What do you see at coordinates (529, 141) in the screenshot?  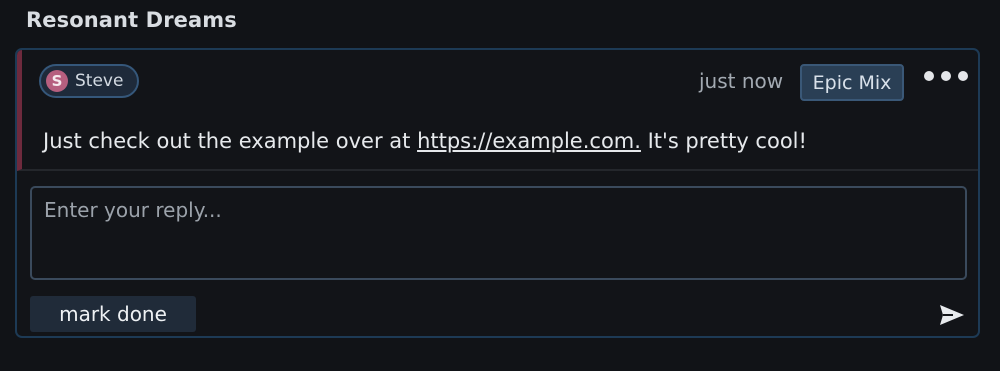 I see `comment-link: https://example.com.` at bounding box center [529, 141].